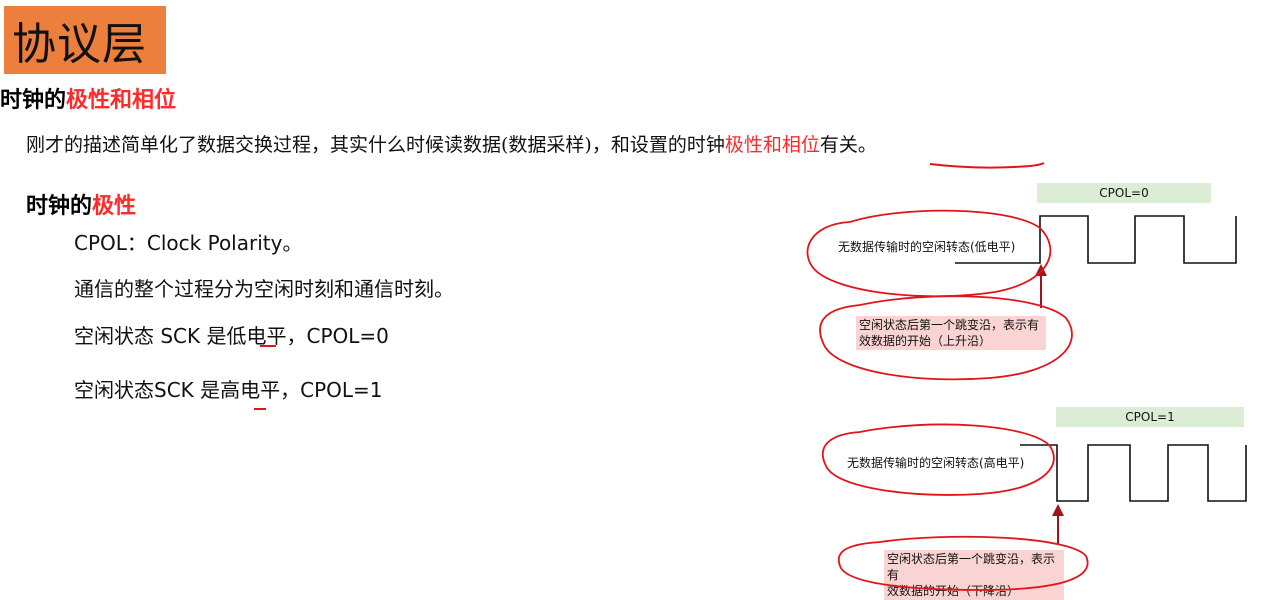  Describe the element at coordinates (987, 165) in the screenshot. I see `intro-highlight-underline` at that location.